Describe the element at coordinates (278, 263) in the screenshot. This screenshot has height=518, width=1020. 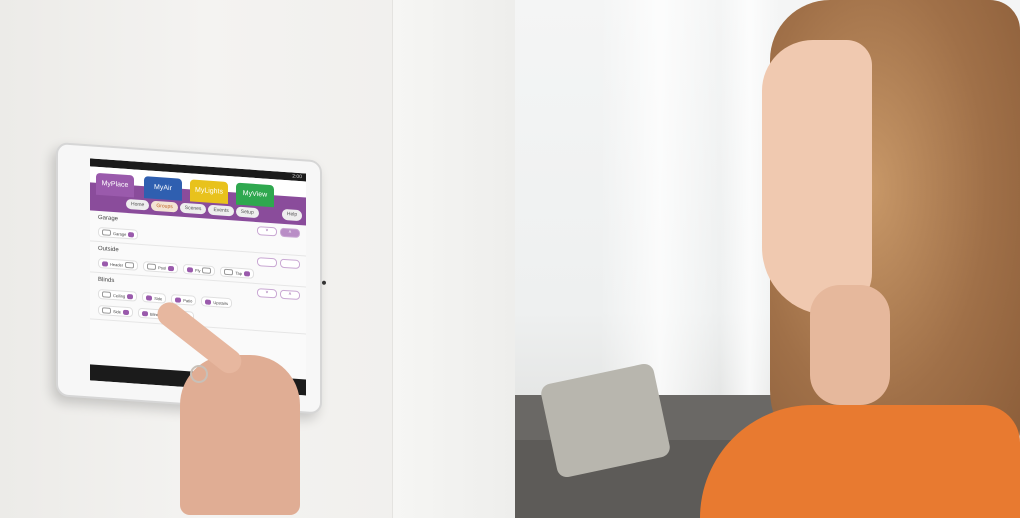
I see `group-controls` at that location.